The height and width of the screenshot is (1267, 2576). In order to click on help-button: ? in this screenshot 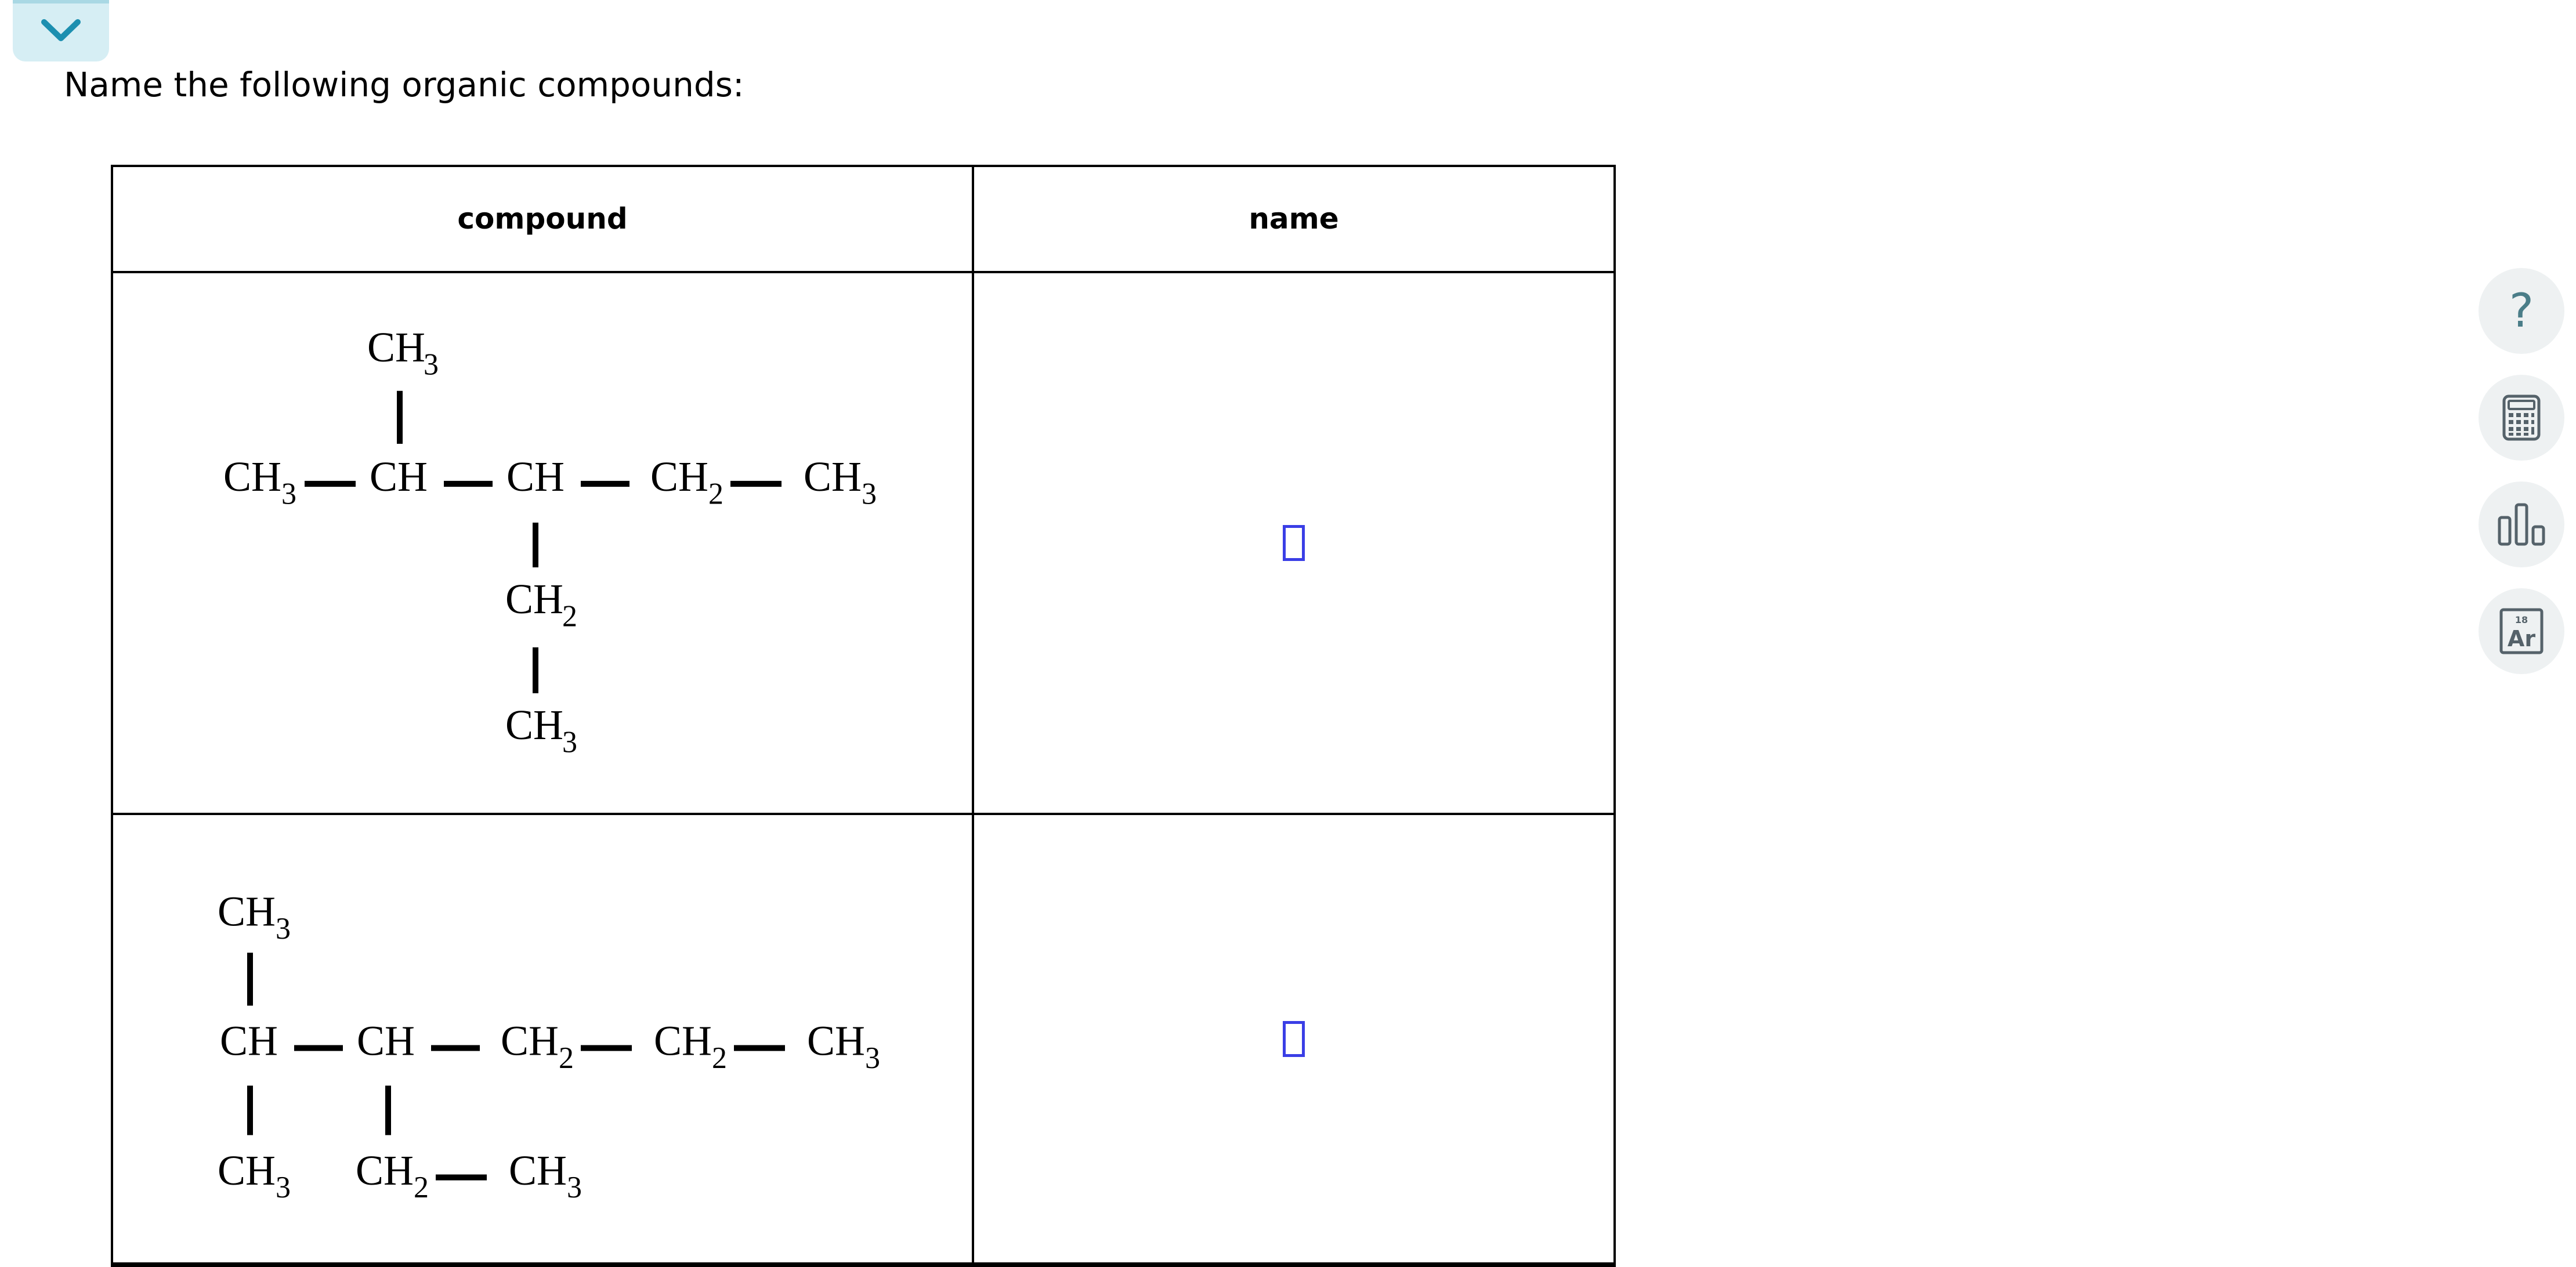, I will do `click(2521, 311)`.